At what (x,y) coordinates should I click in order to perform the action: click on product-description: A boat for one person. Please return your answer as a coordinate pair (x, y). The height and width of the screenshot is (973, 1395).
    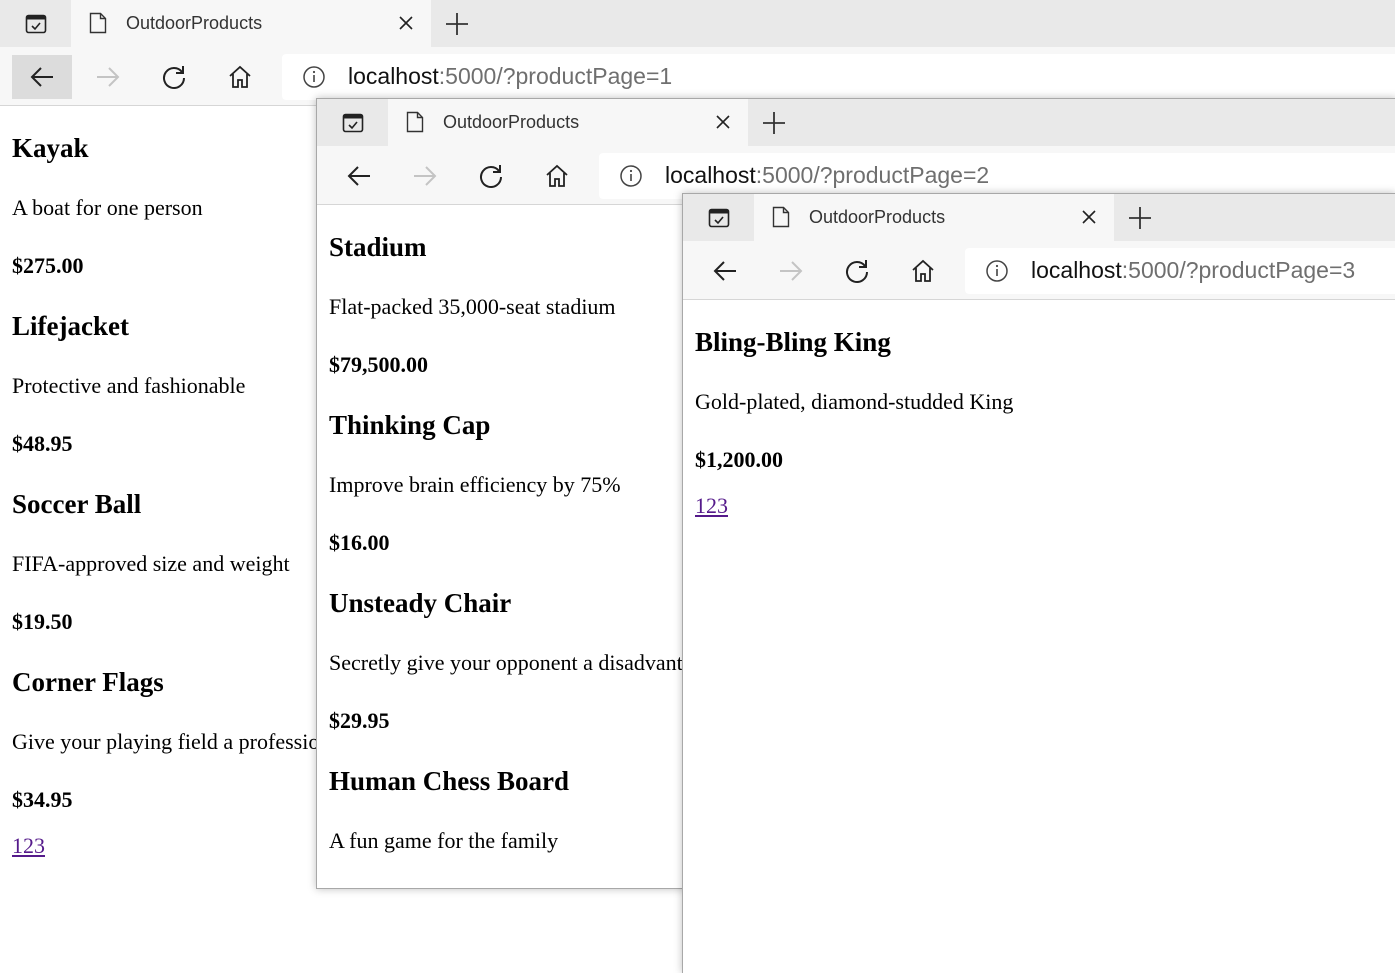
    Looking at the image, I should click on (107, 207).